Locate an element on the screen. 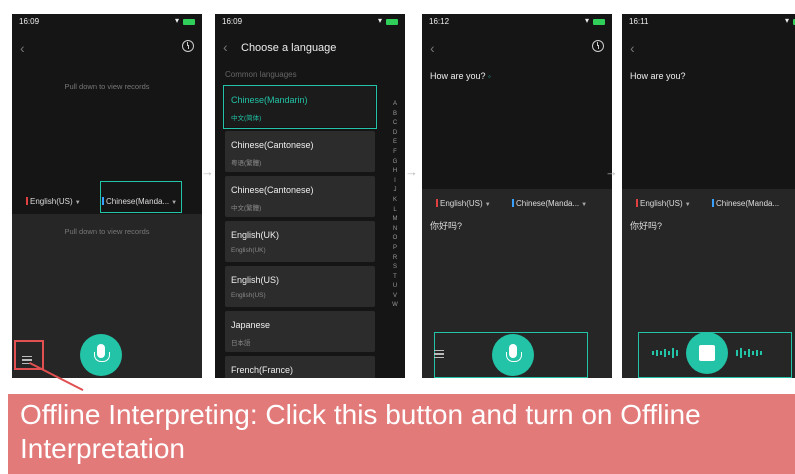 This screenshot has width=795, height=474. source-text: How are you? ◦ is located at coordinates (460, 76).